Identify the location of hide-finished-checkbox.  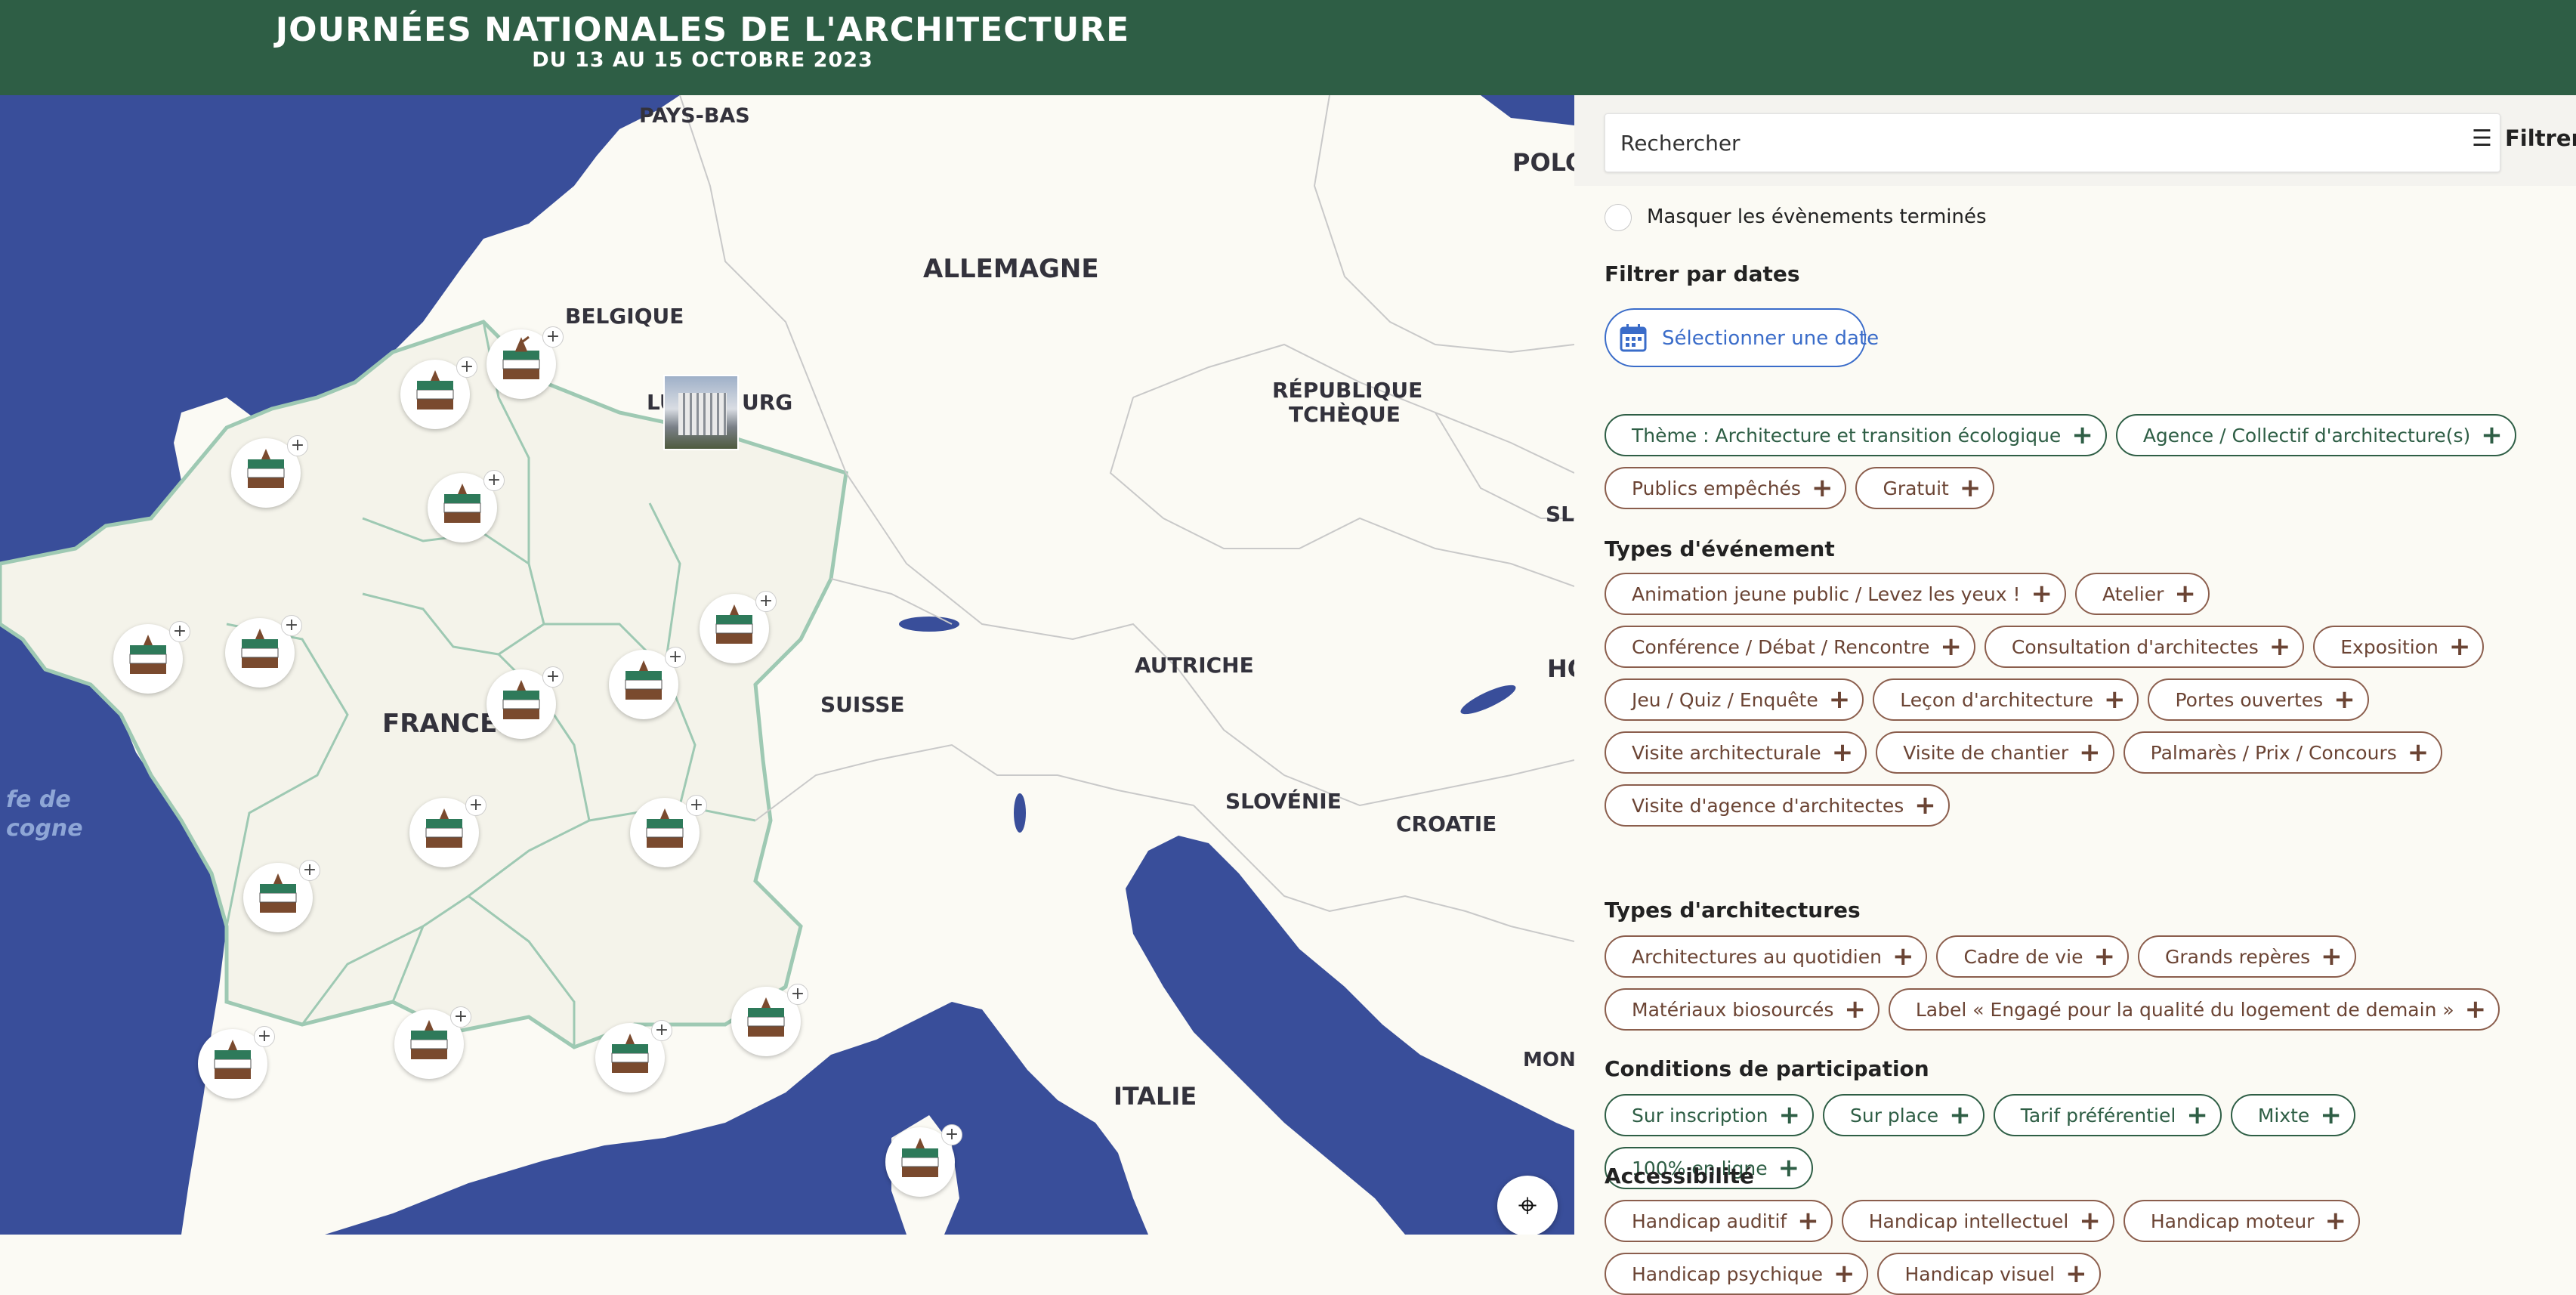
(1618, 217).